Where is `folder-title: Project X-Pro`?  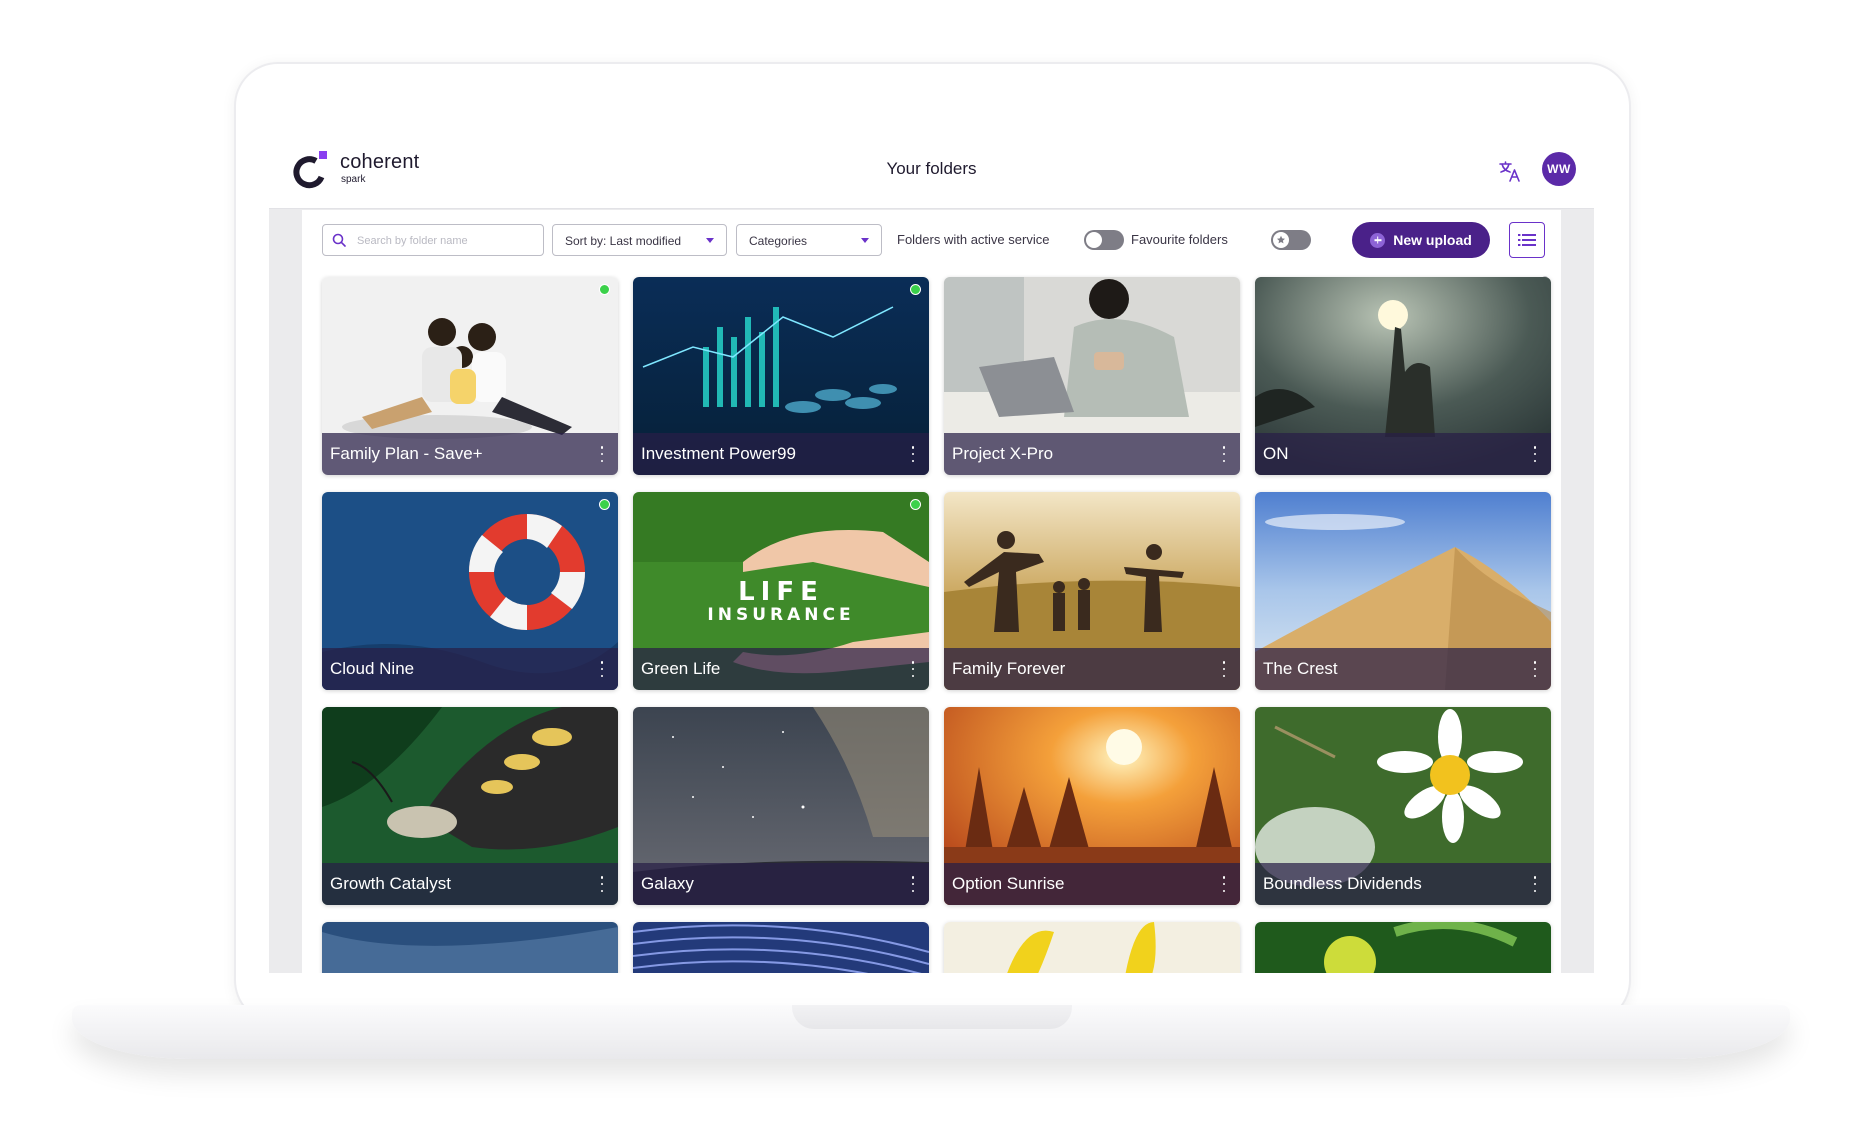 folder-title: Project X-Pro is located at coordinates (1003, 453).